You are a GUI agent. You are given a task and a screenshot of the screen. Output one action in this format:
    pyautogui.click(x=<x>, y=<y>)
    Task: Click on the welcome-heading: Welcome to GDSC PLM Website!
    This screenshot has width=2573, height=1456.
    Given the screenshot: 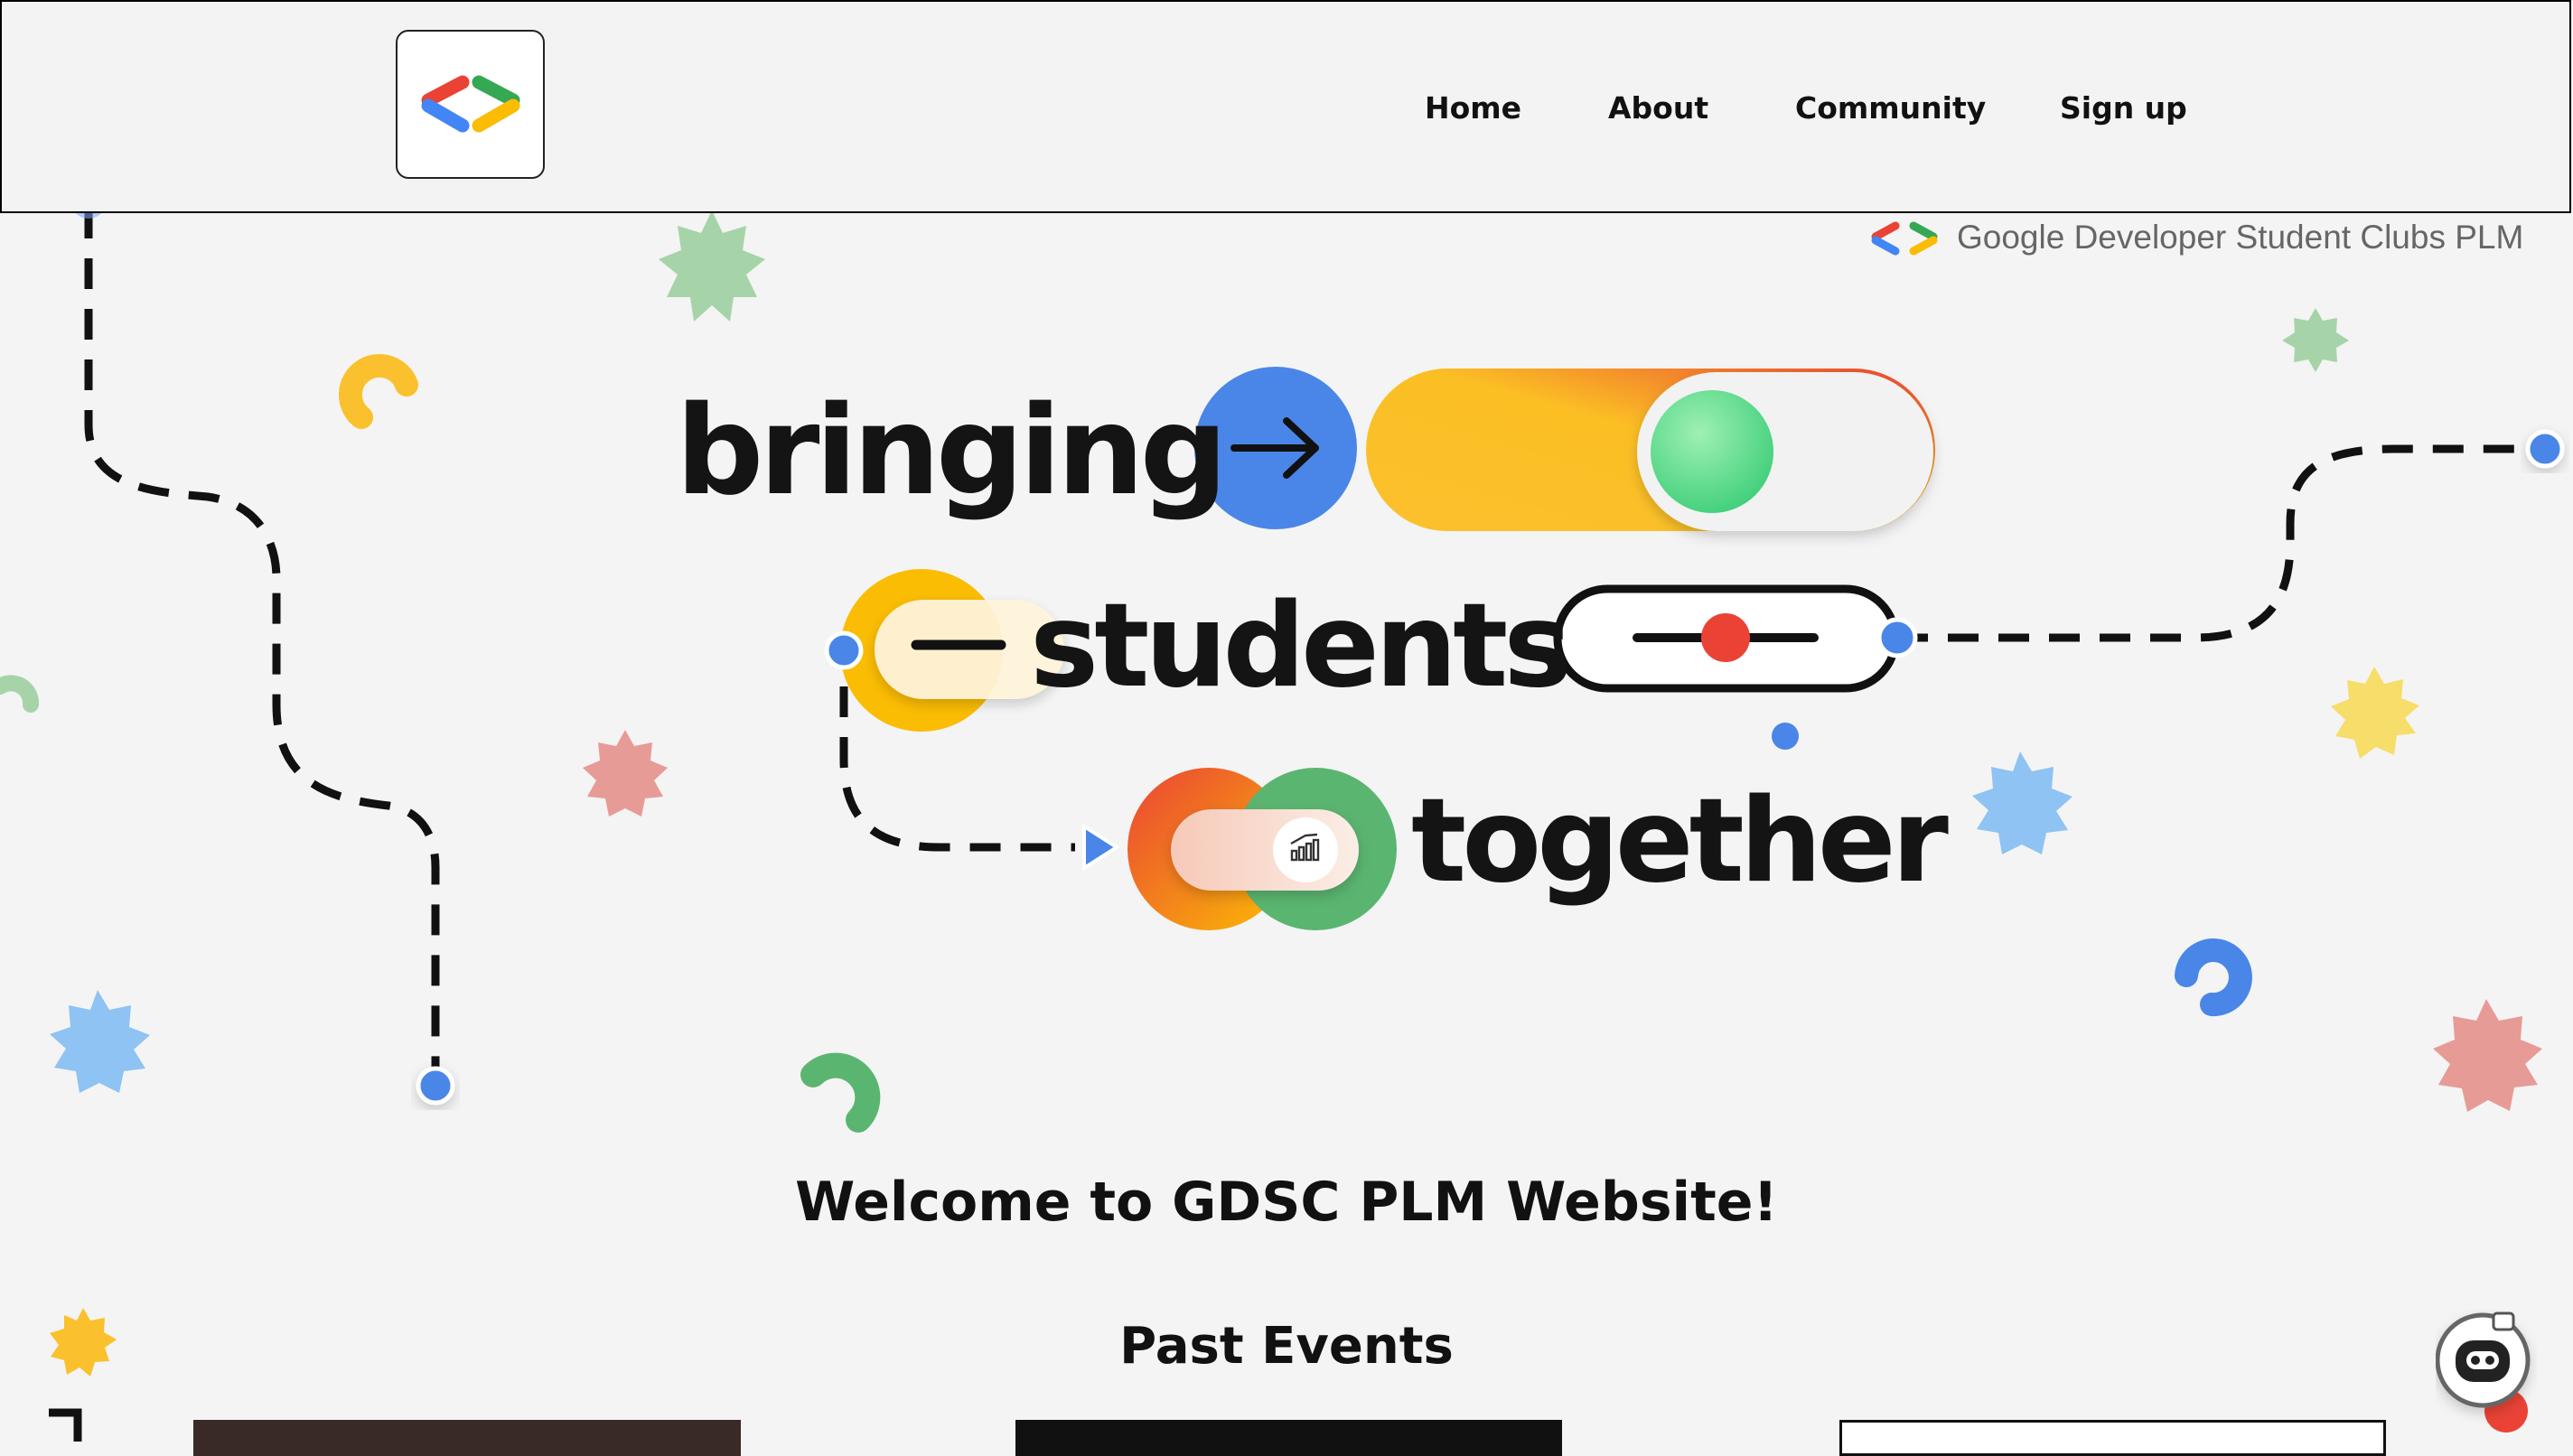 What is the action you would take?
    pyautogui.click(x=1286, y=1202)
    